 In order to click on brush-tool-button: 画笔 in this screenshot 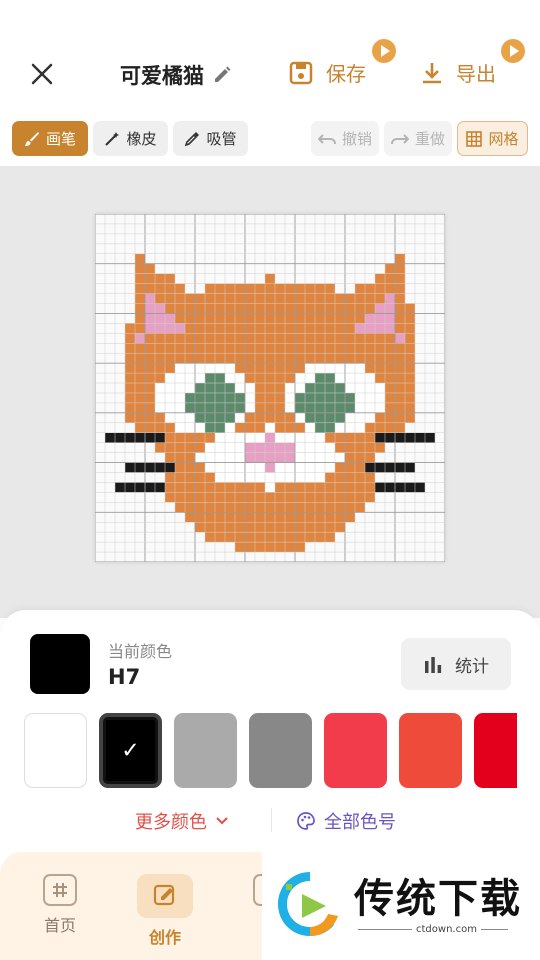, I will do `click(50, 138)`.